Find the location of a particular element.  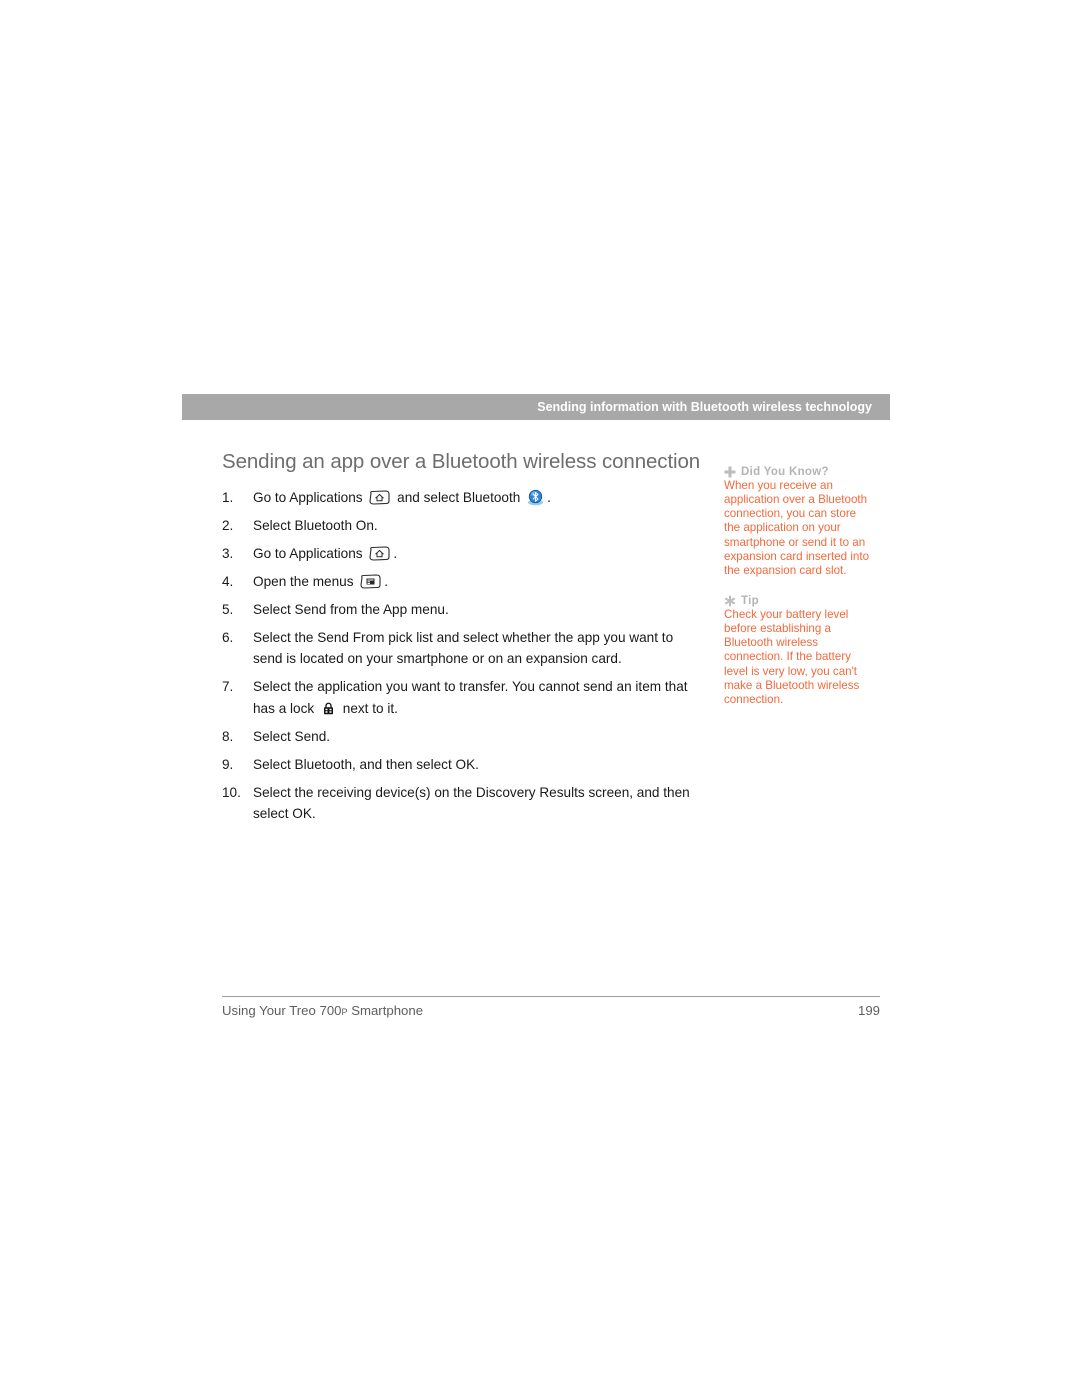

sidebar-note-header: Tip is located at coordinates (799, 601).